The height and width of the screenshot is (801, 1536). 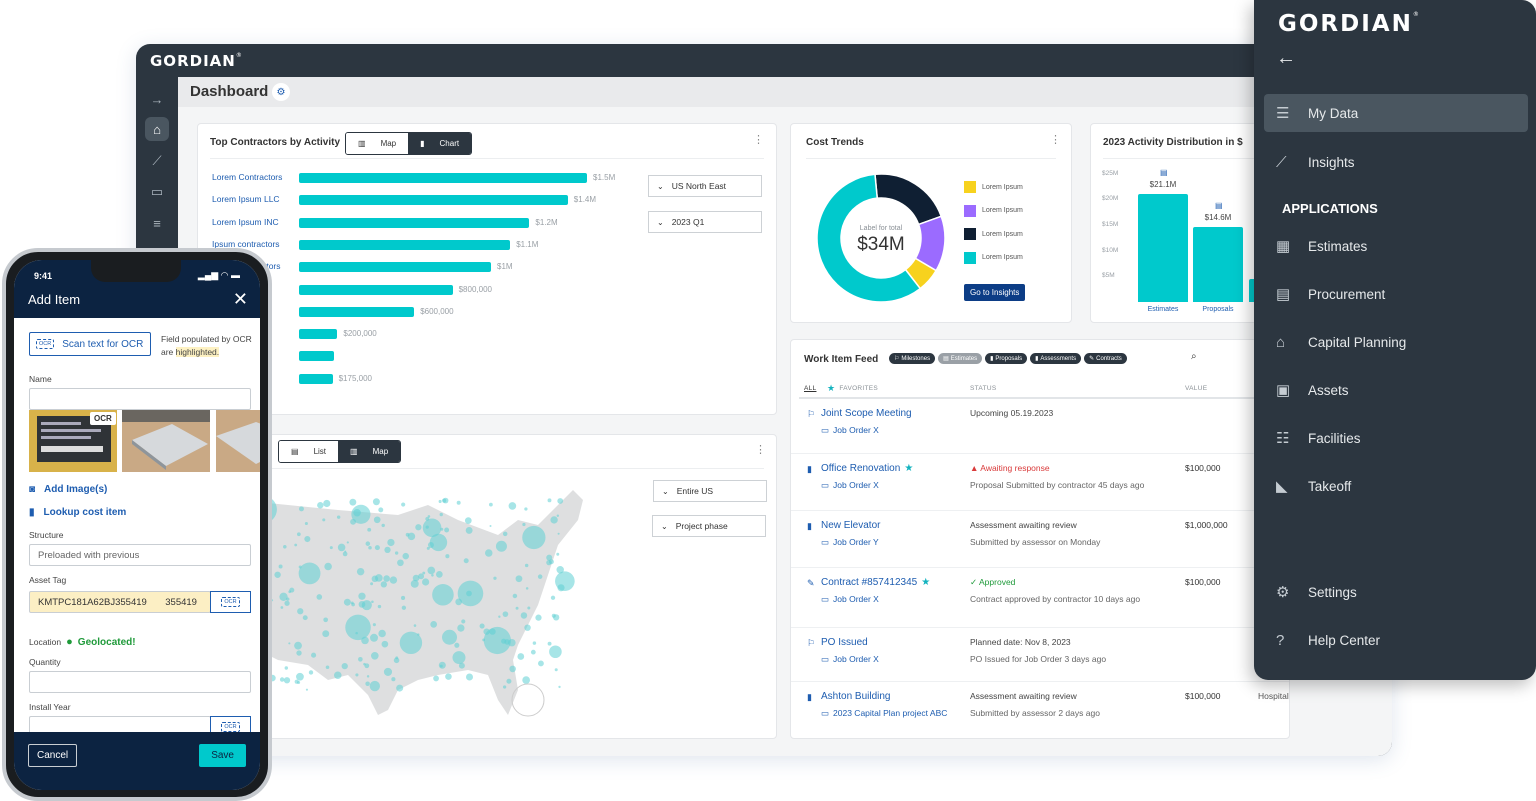 What do you see at coordinates (230, 602) in the screenshot?
I see `asset-tag-ocr-button: OCR` at bounding box center [230, 602].